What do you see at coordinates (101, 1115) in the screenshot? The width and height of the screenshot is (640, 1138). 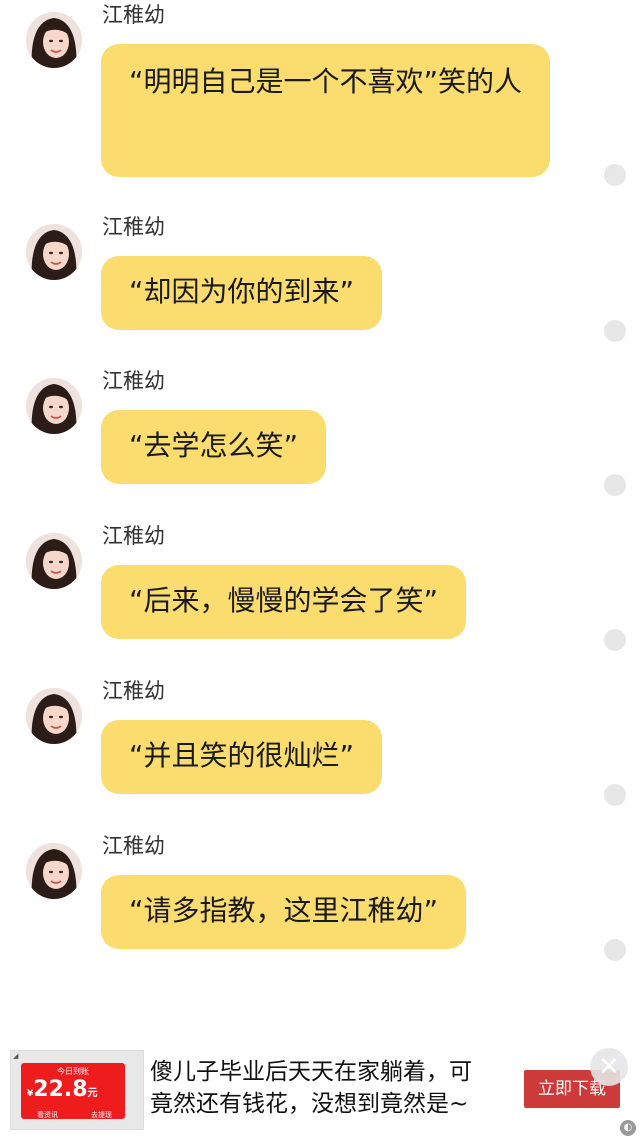 I see `ad-image-btn-withdraw: 去提现` at bounding box center [101, 1115].